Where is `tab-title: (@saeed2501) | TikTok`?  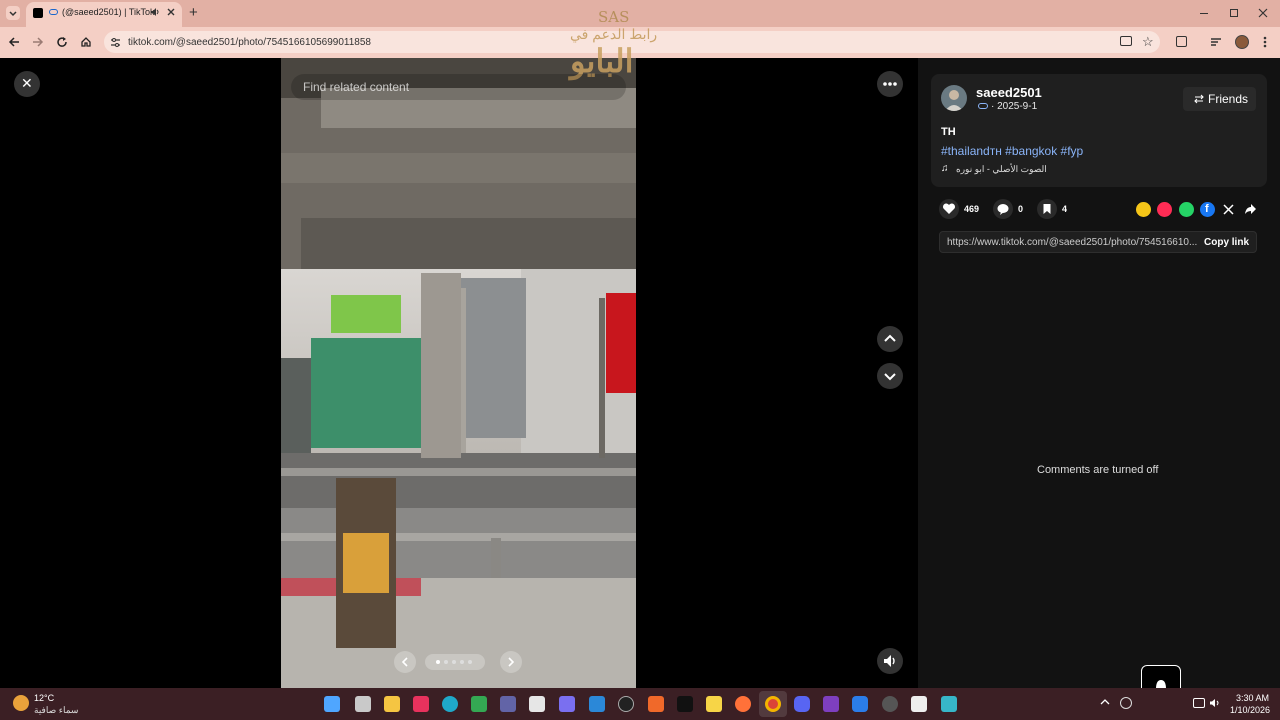 tab-title: (@saeed2501) | TikTok is located at coordinates (108, 12).